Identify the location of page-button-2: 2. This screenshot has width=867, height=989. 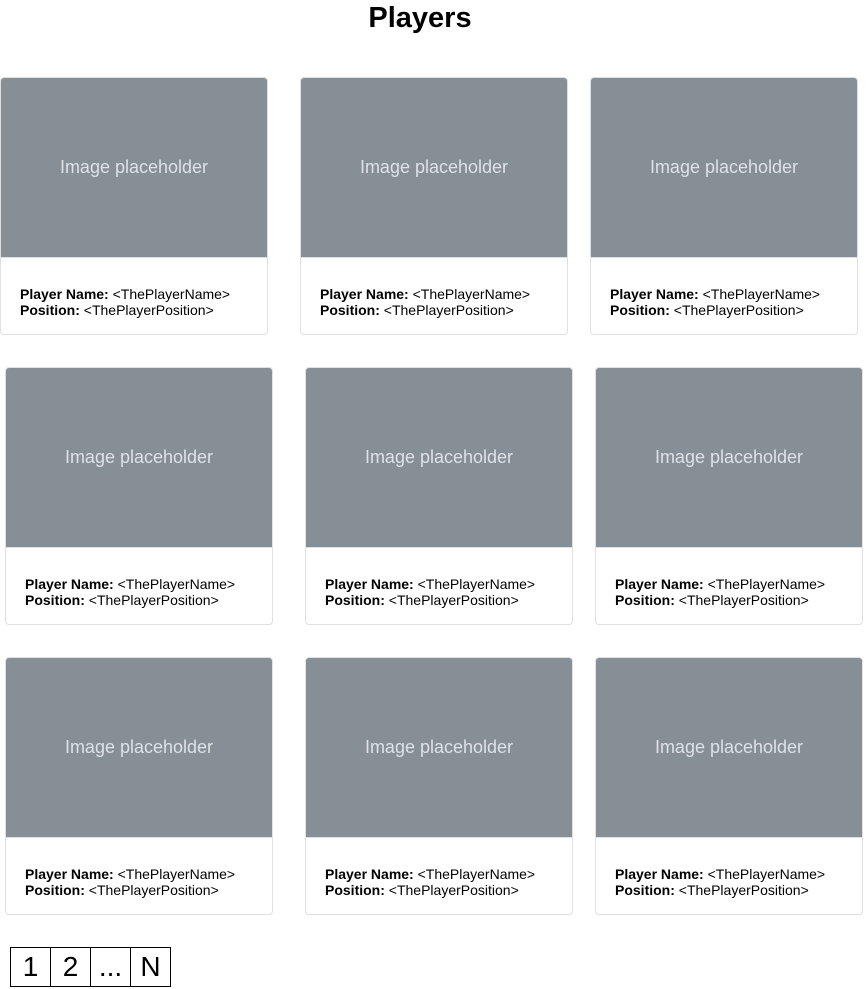
(71, 967).